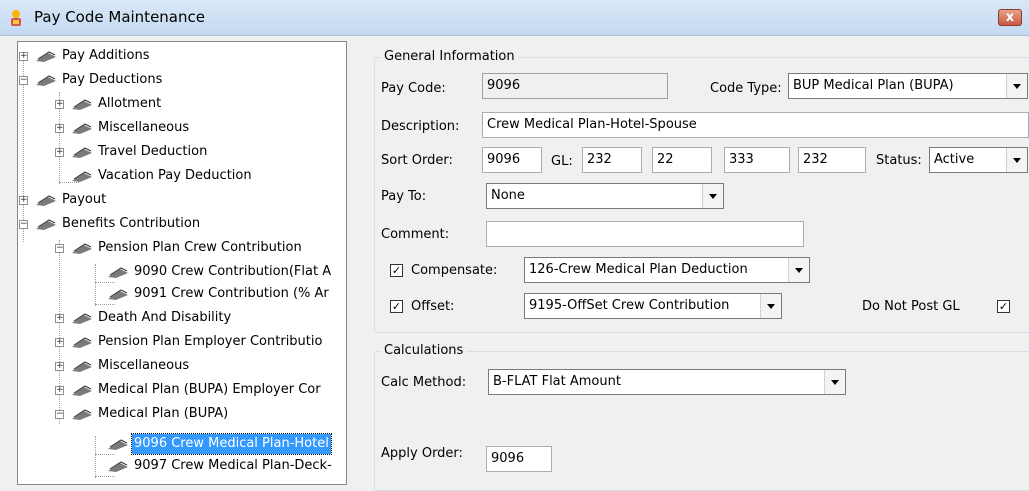 This screenshot has width=1029, height=491. I want to click on offset-label: Offset:, so click(433, 306).